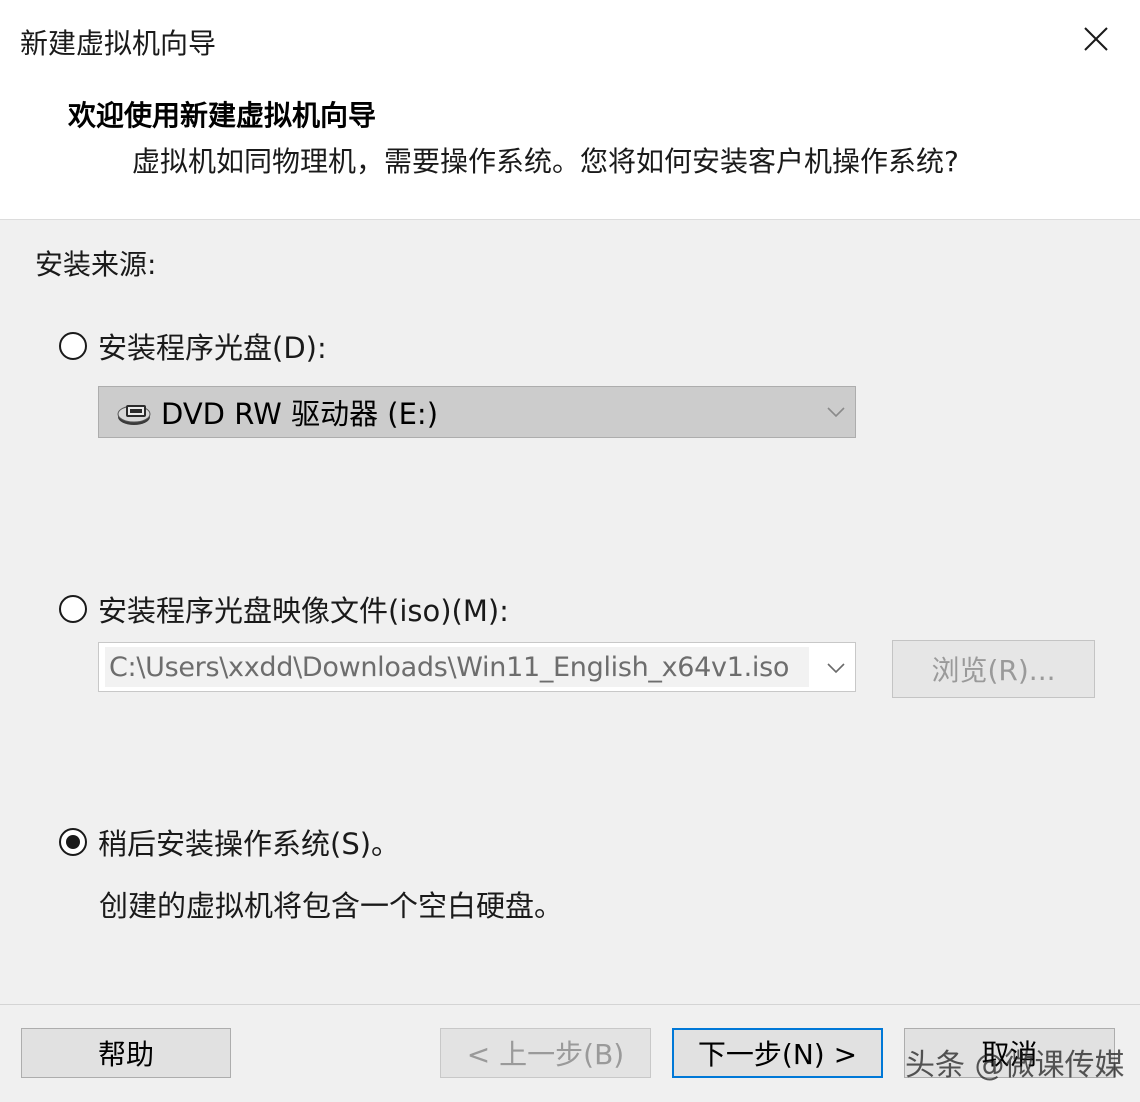 This screenshot has height=1102, width=1140. I want to click on install-source-label: 安装来源:, so click(96, 264).